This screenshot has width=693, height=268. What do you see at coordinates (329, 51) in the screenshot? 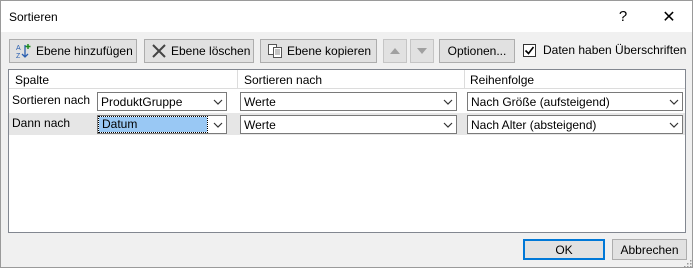
I see `copy-level-label: Ebene kopieren` at bounding box center [329, 51].